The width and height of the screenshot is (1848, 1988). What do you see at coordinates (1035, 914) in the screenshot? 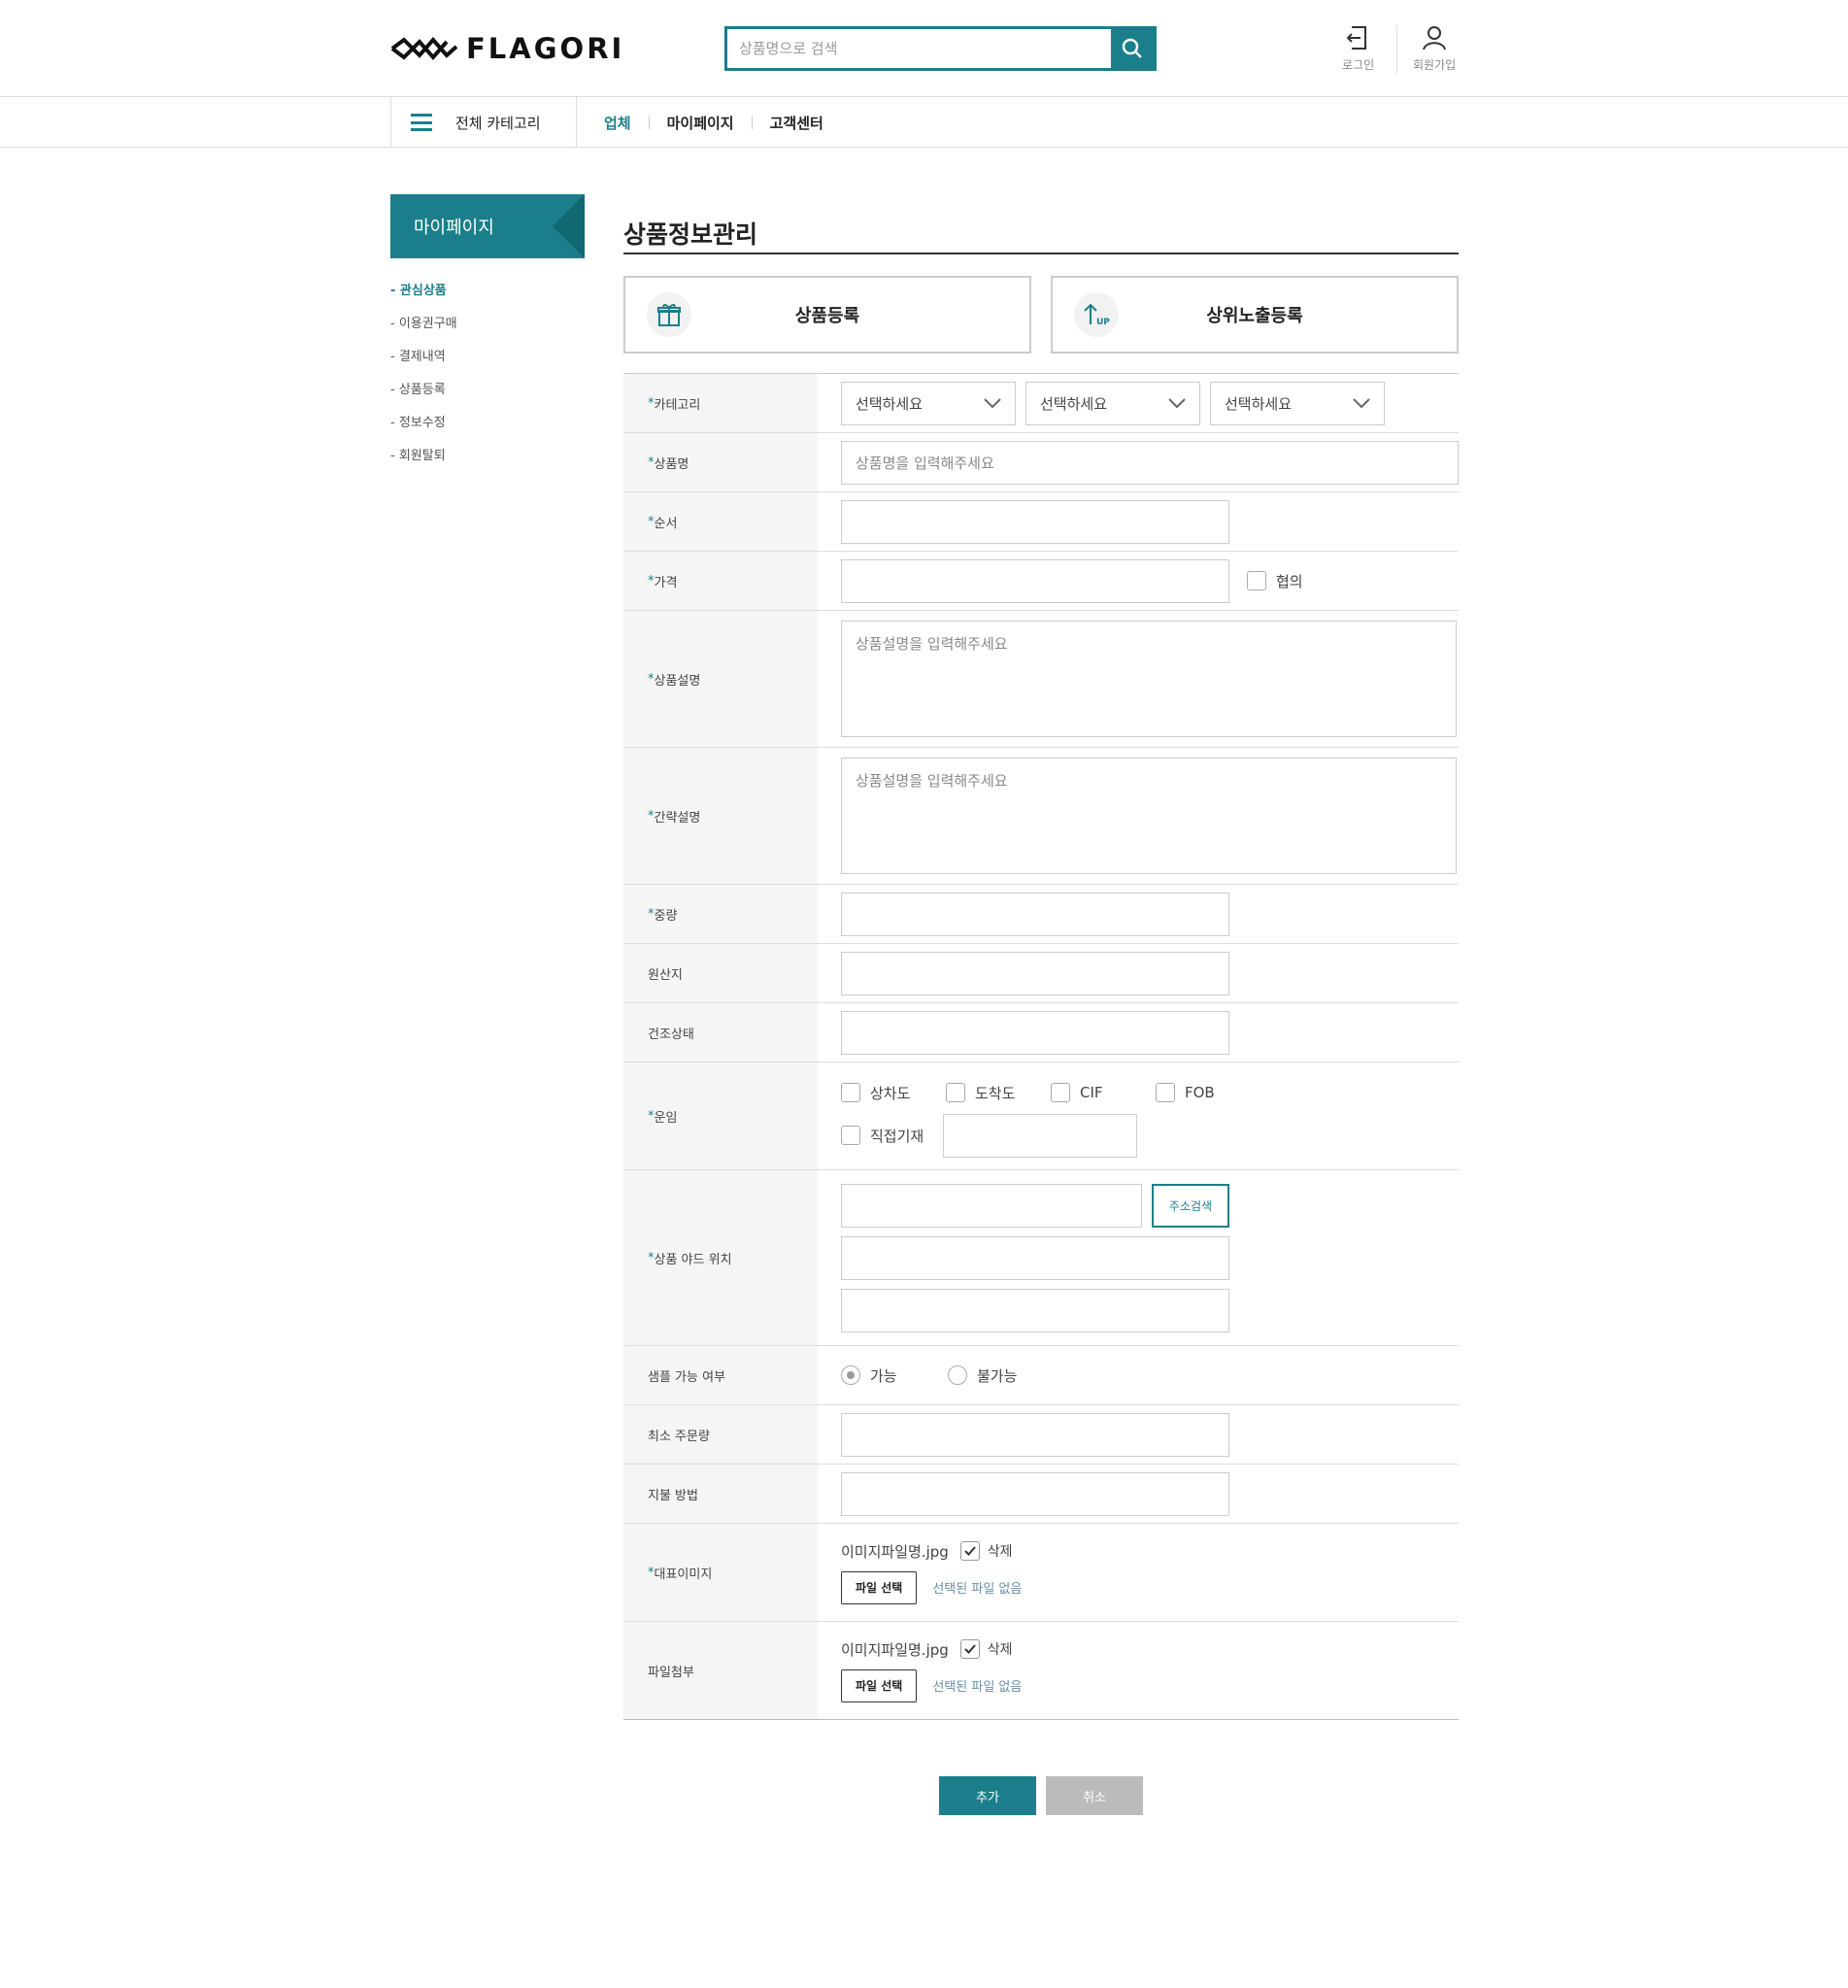
I see `weight-input` at bounding box center [1035, 914].